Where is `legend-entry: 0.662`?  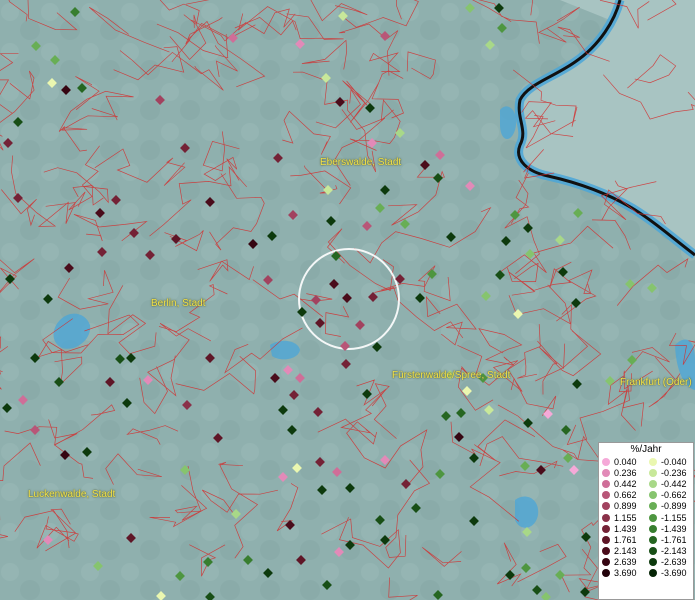
legend-entry: 0.662 is located at coordinates (622, 495).